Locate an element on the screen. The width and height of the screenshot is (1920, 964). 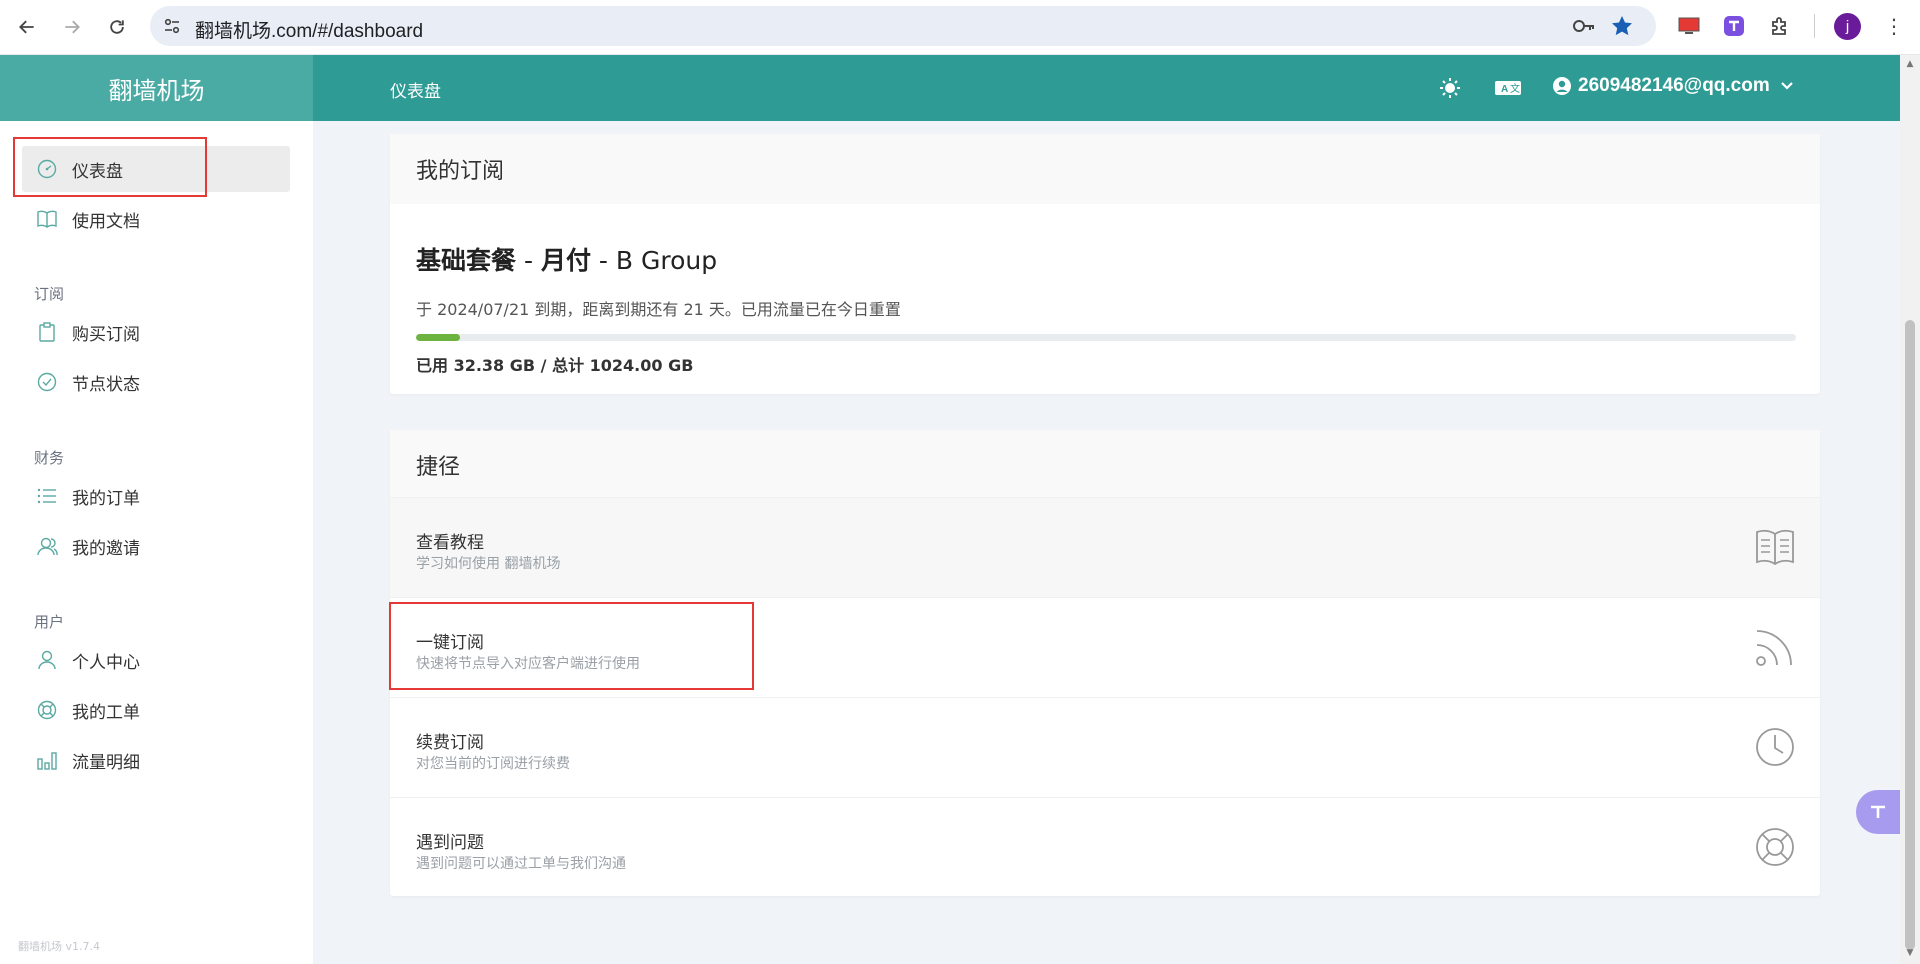
highlight-box-dashboard is located at coordinates (110, 167).